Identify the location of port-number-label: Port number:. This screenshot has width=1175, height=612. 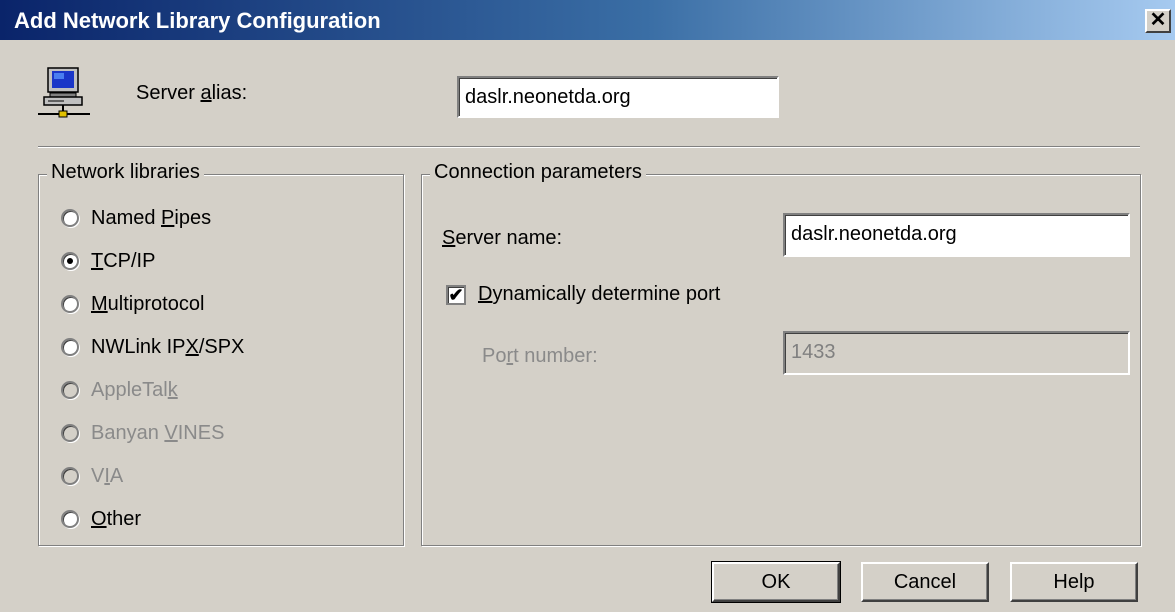
(540, 356).